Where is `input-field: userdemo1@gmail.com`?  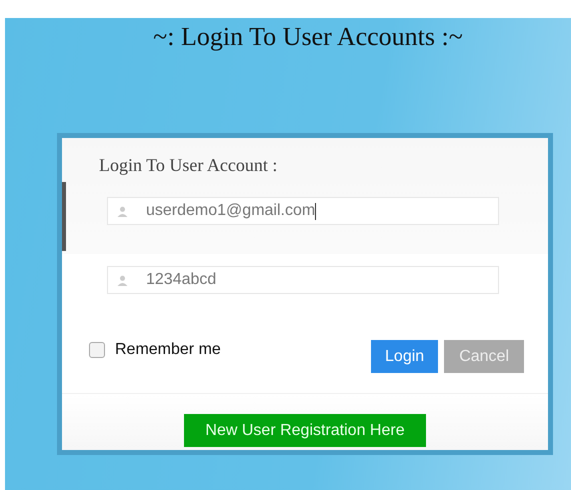
input-field: userdemo1@gmail.com is located at coordinates (303, 211).